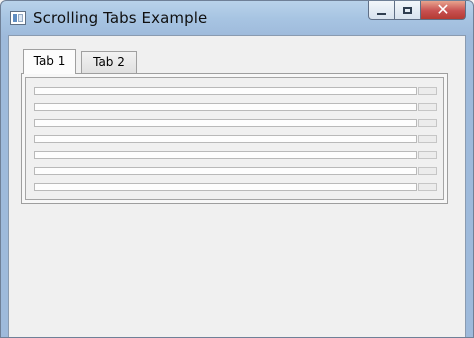 The width and height of the screenshot is (474, 338). Describe the element at coordinates (237, 18) in the screenshot. I see `title-bar: Scrolling Tabs Example ✕` at that location.